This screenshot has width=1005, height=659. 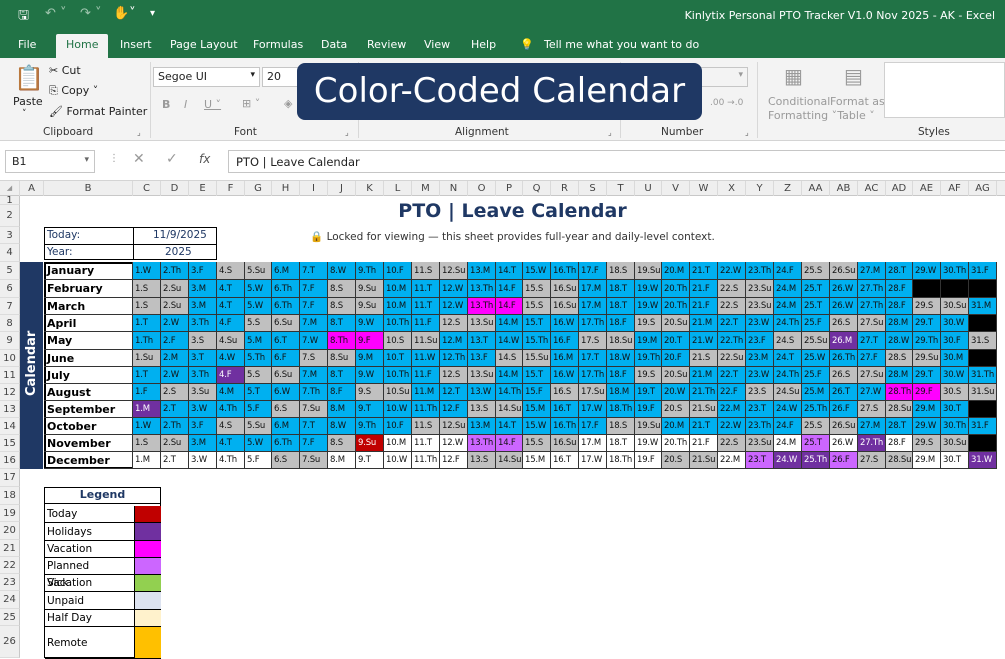 What do you see at coordinates (537, 443) in the screenshot?
I see `day-cell: 15.S` at bounding box center [537, 443].